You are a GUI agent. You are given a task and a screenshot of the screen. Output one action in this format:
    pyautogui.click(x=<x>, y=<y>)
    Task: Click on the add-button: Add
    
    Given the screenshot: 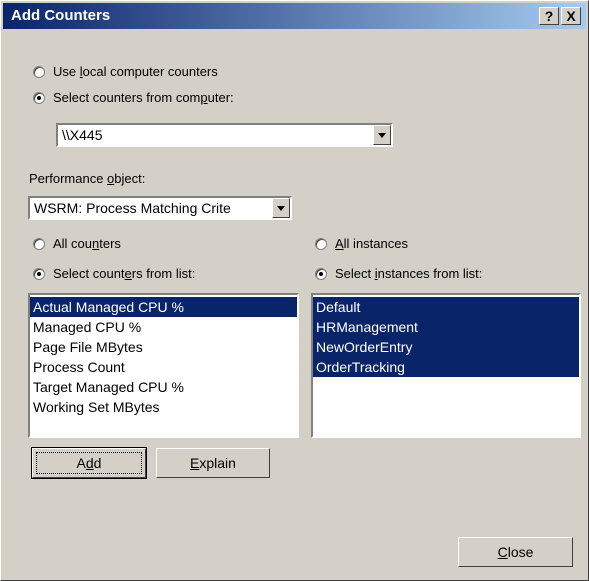 What is the action you would take?
    pyautogui.click(x=89, y=463)
    